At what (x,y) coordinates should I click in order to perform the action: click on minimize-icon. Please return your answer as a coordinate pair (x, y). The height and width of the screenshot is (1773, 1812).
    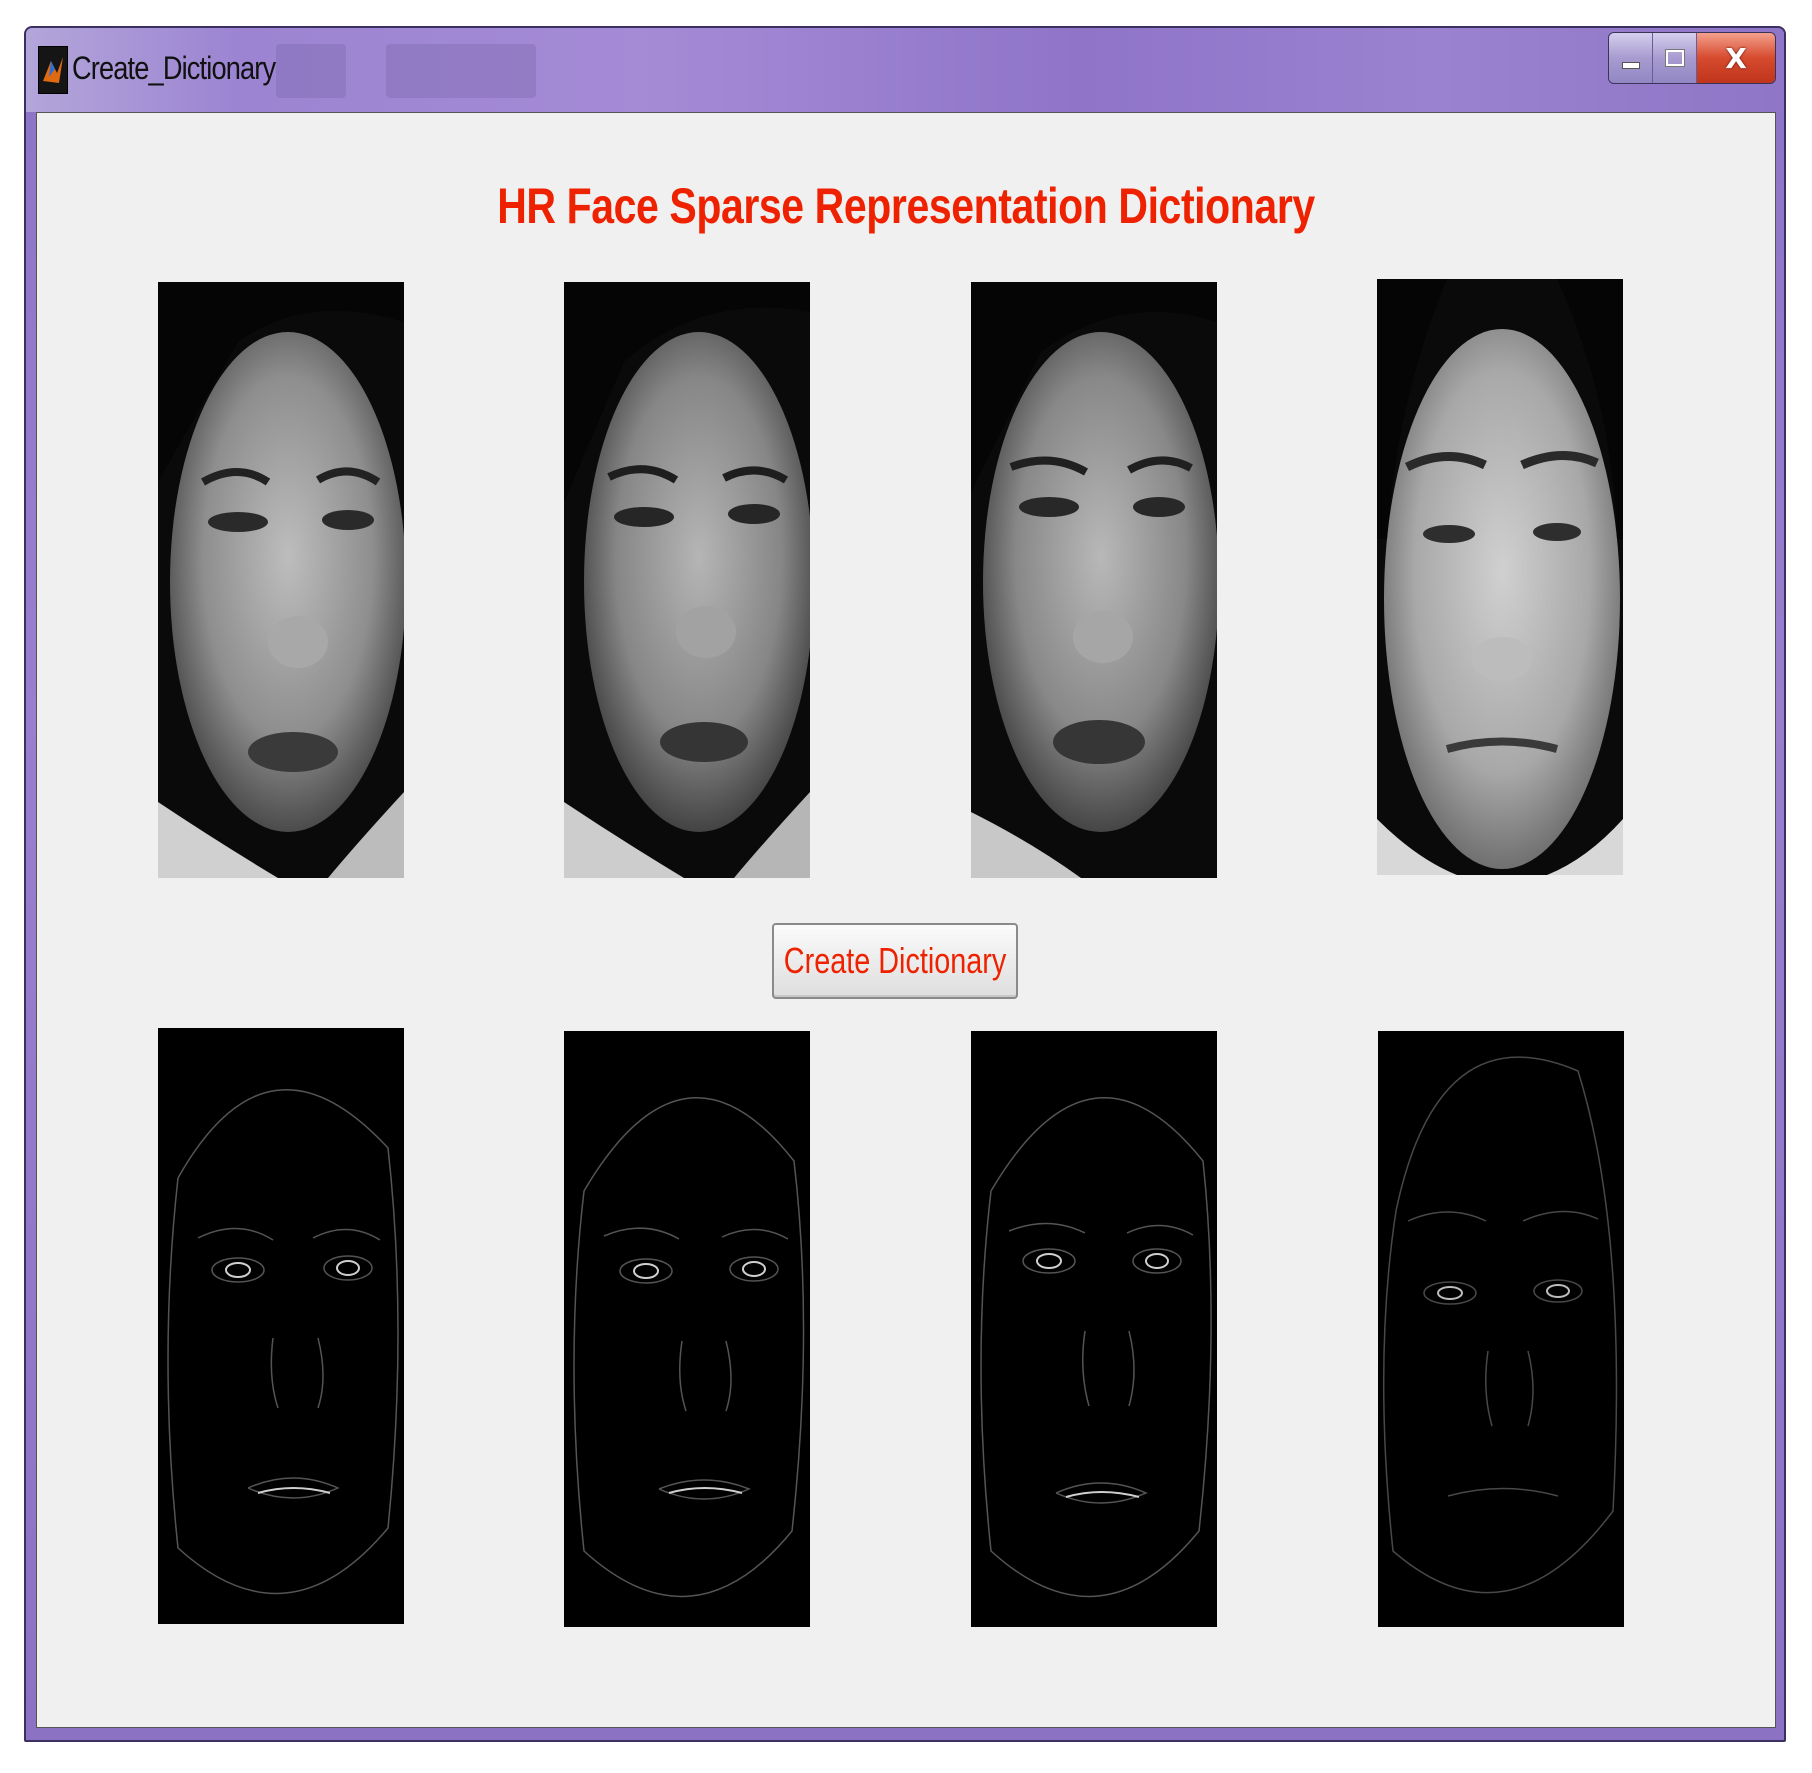
    Looking at the image, I should click on (1630, 65).